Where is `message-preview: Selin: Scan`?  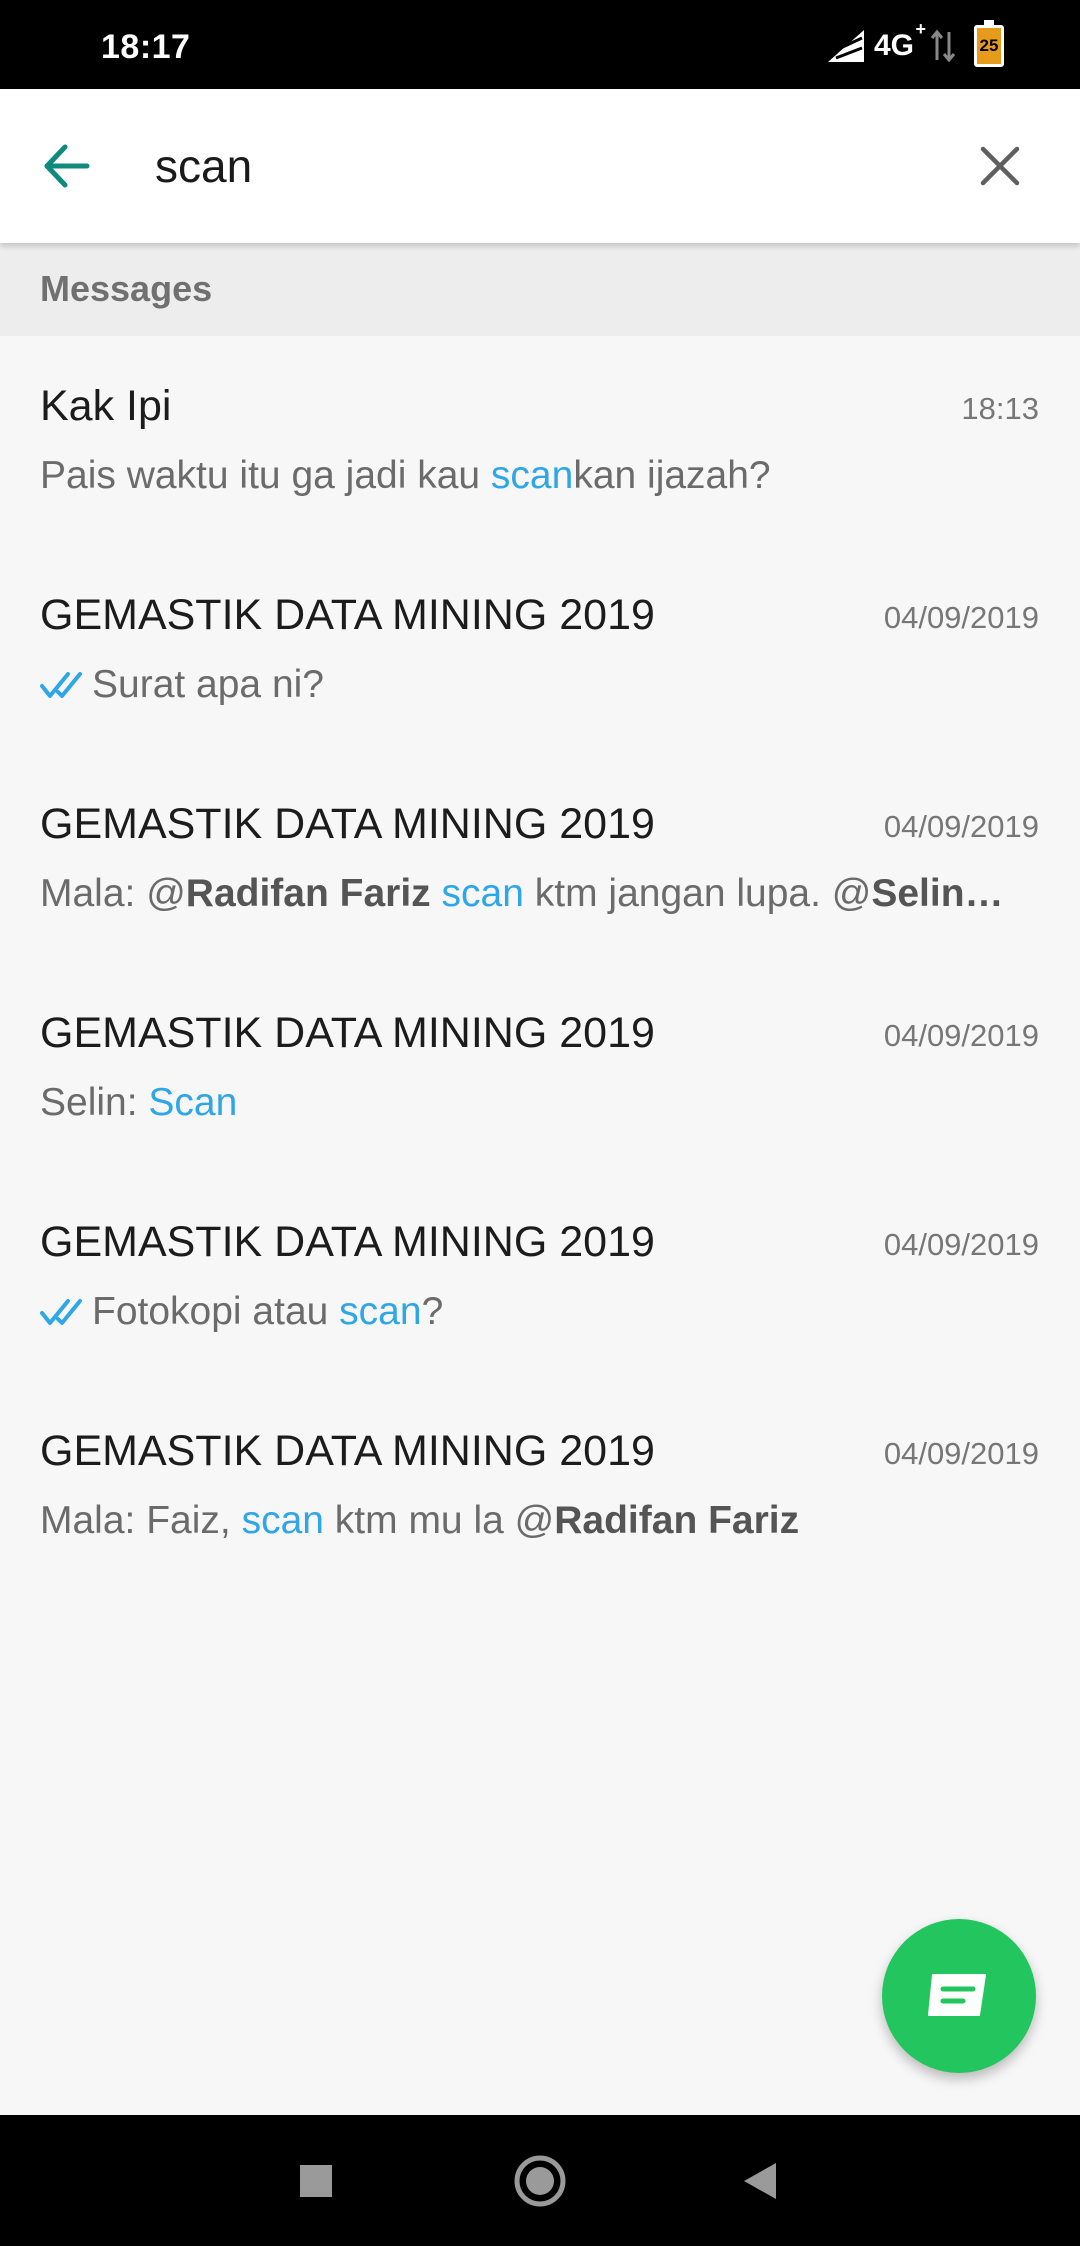
message-preview: Selin: Scan is located at coordinates (540, 1103).